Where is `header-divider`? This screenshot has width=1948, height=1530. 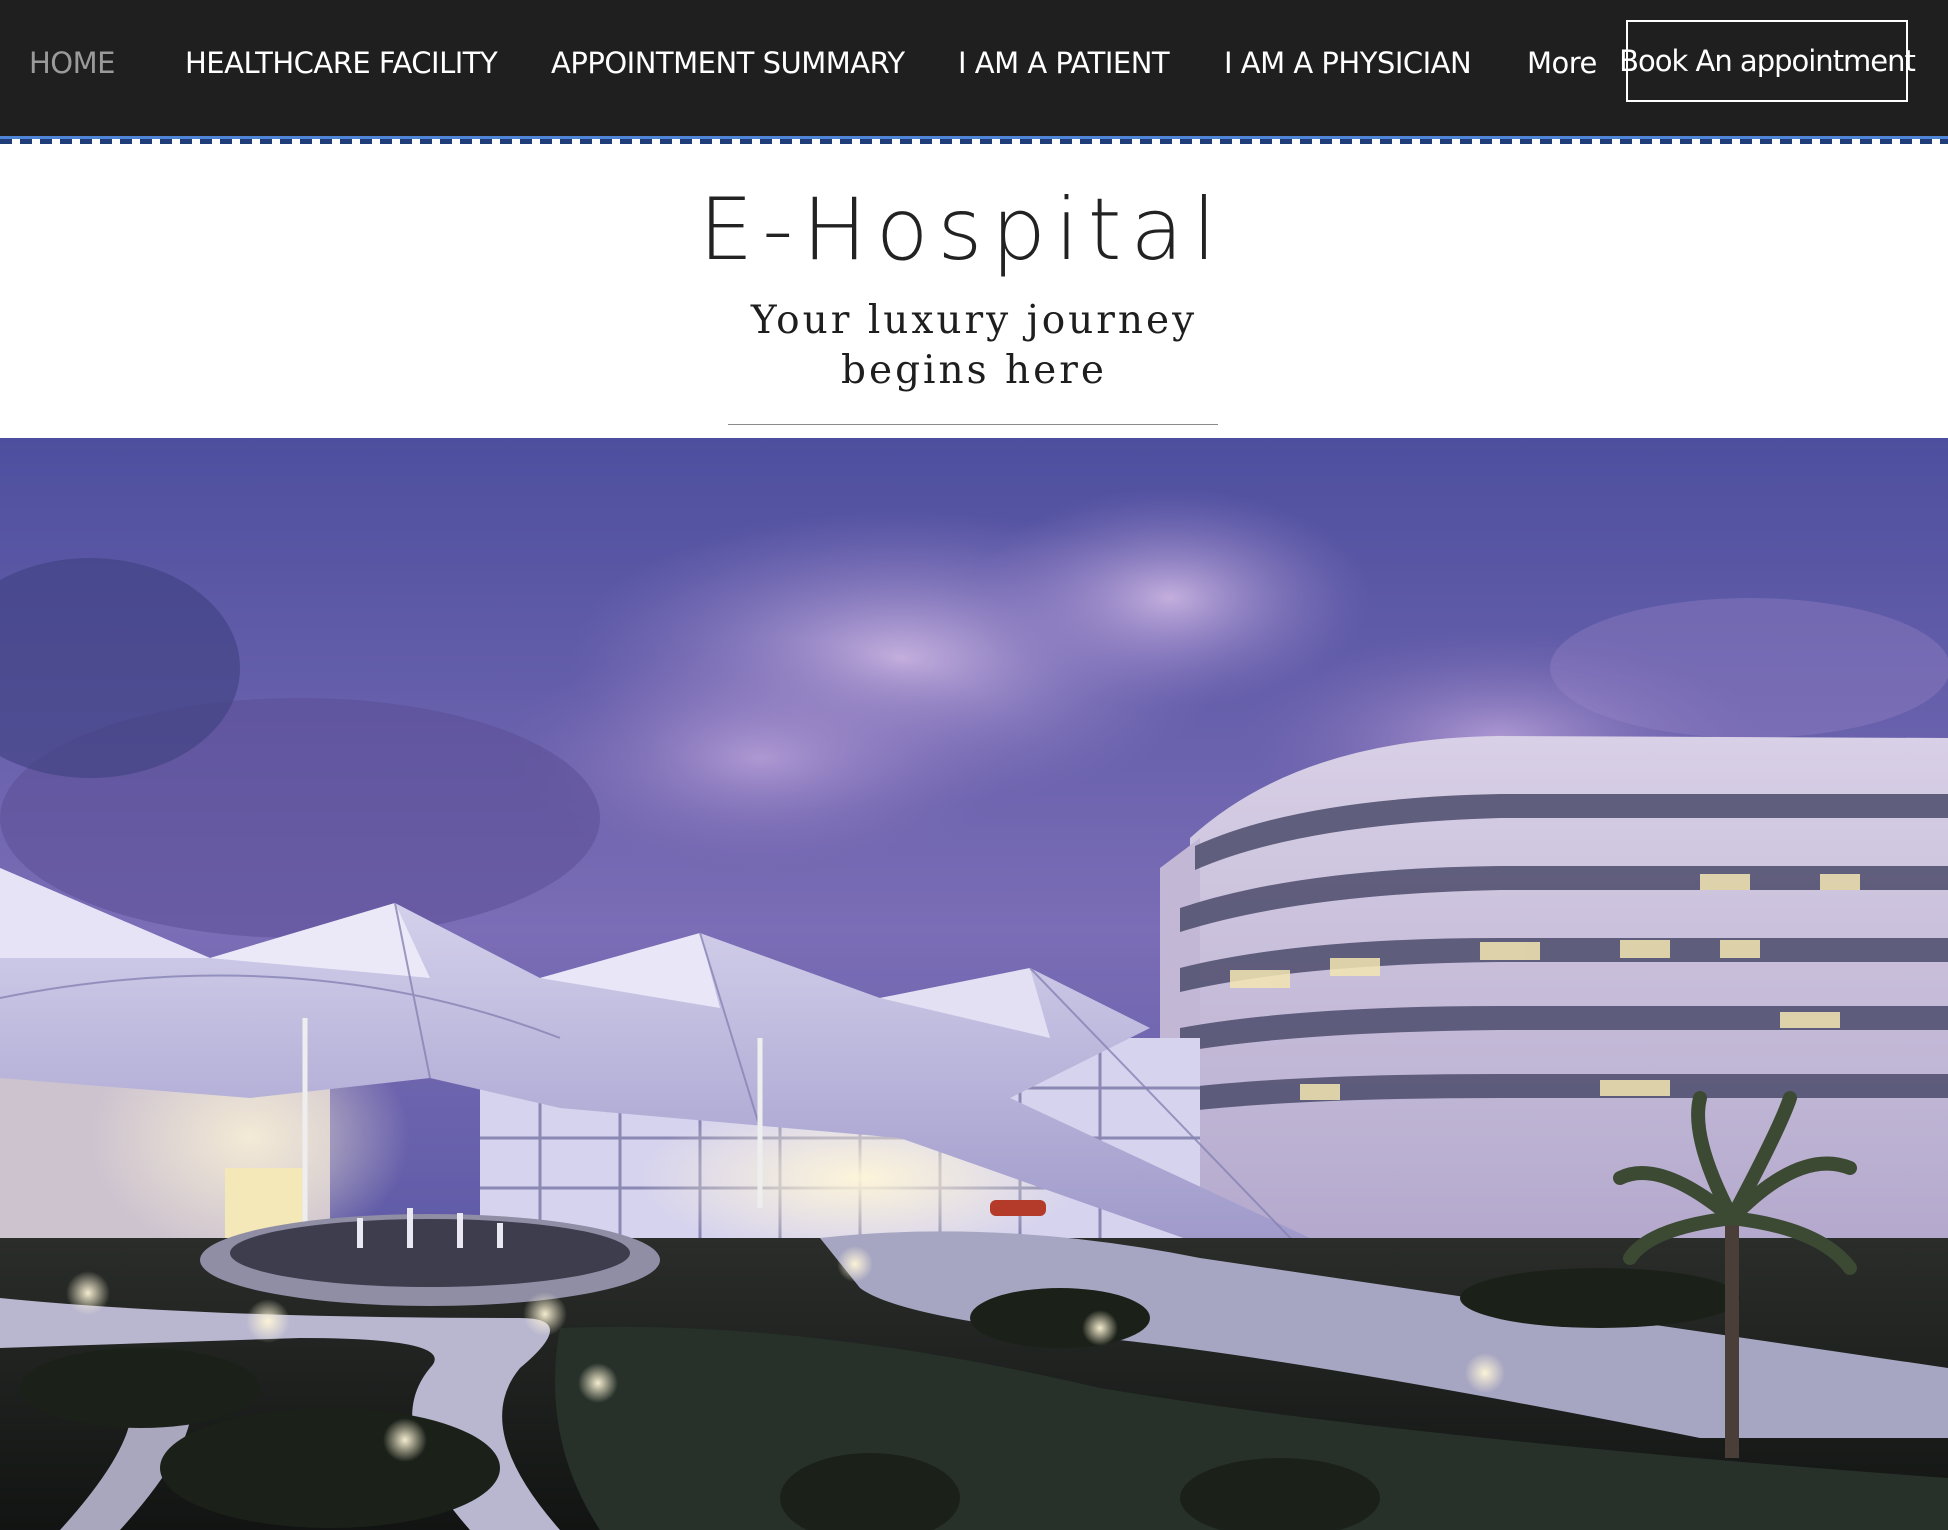
header-divider is located at coordinates (973, 424).